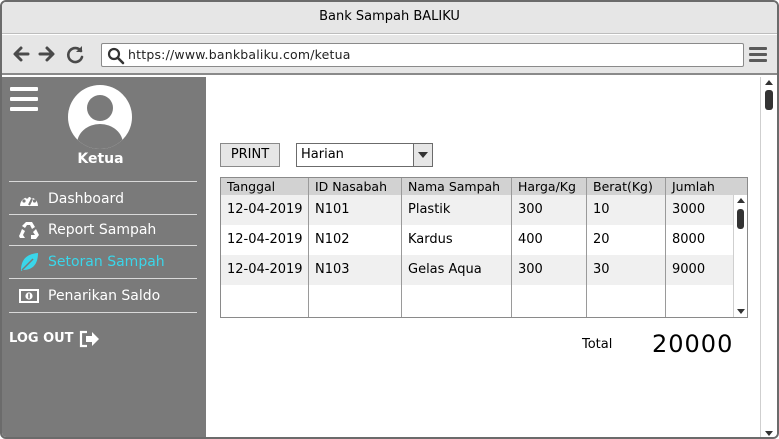 The width and height of the screenshot is (779, 439). I want to click on cell-jumlah: 3000, so click(689, 209).